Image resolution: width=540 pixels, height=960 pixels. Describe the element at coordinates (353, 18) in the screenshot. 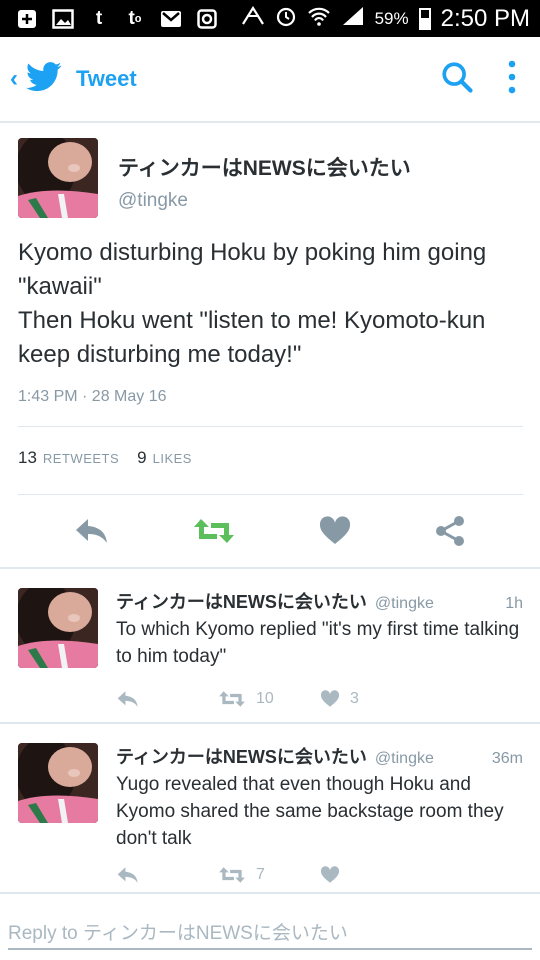

I see `signal-icon` at that location.